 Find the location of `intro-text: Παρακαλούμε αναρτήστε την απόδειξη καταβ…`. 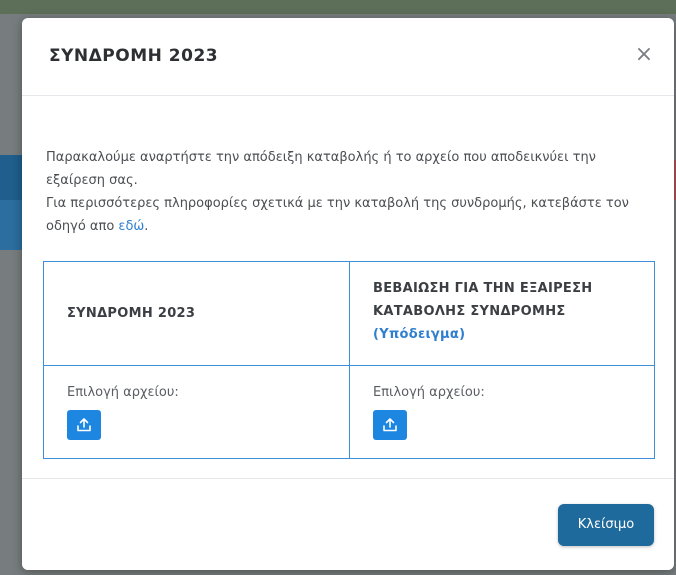

intro-text: Παρακαλούμε αναρτήστε την απόδειξη καταβ… is located at coordinates (351, 192).